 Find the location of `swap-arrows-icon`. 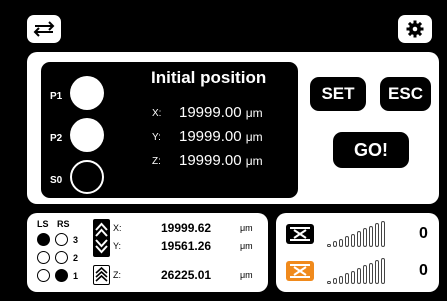

swap-arrows-icon is located at coordinates (44, 29).